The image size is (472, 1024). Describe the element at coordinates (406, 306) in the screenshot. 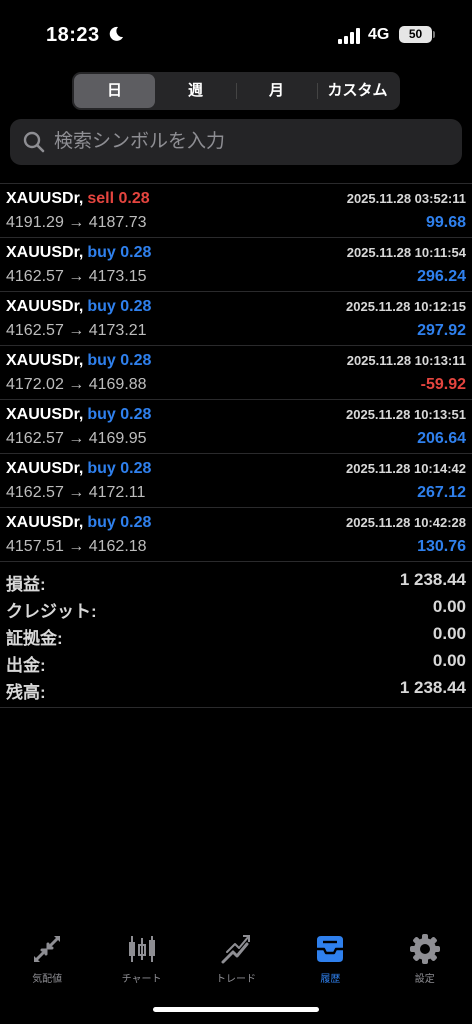

I see `trade-date: 2025.11.28 10:12:15` at that location.